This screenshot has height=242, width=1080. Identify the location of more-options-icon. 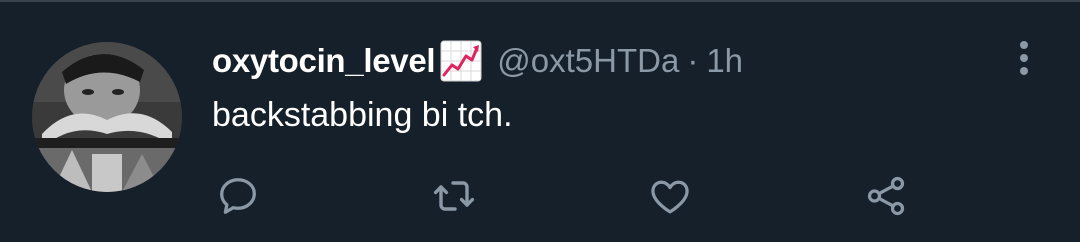
(1024, 58).